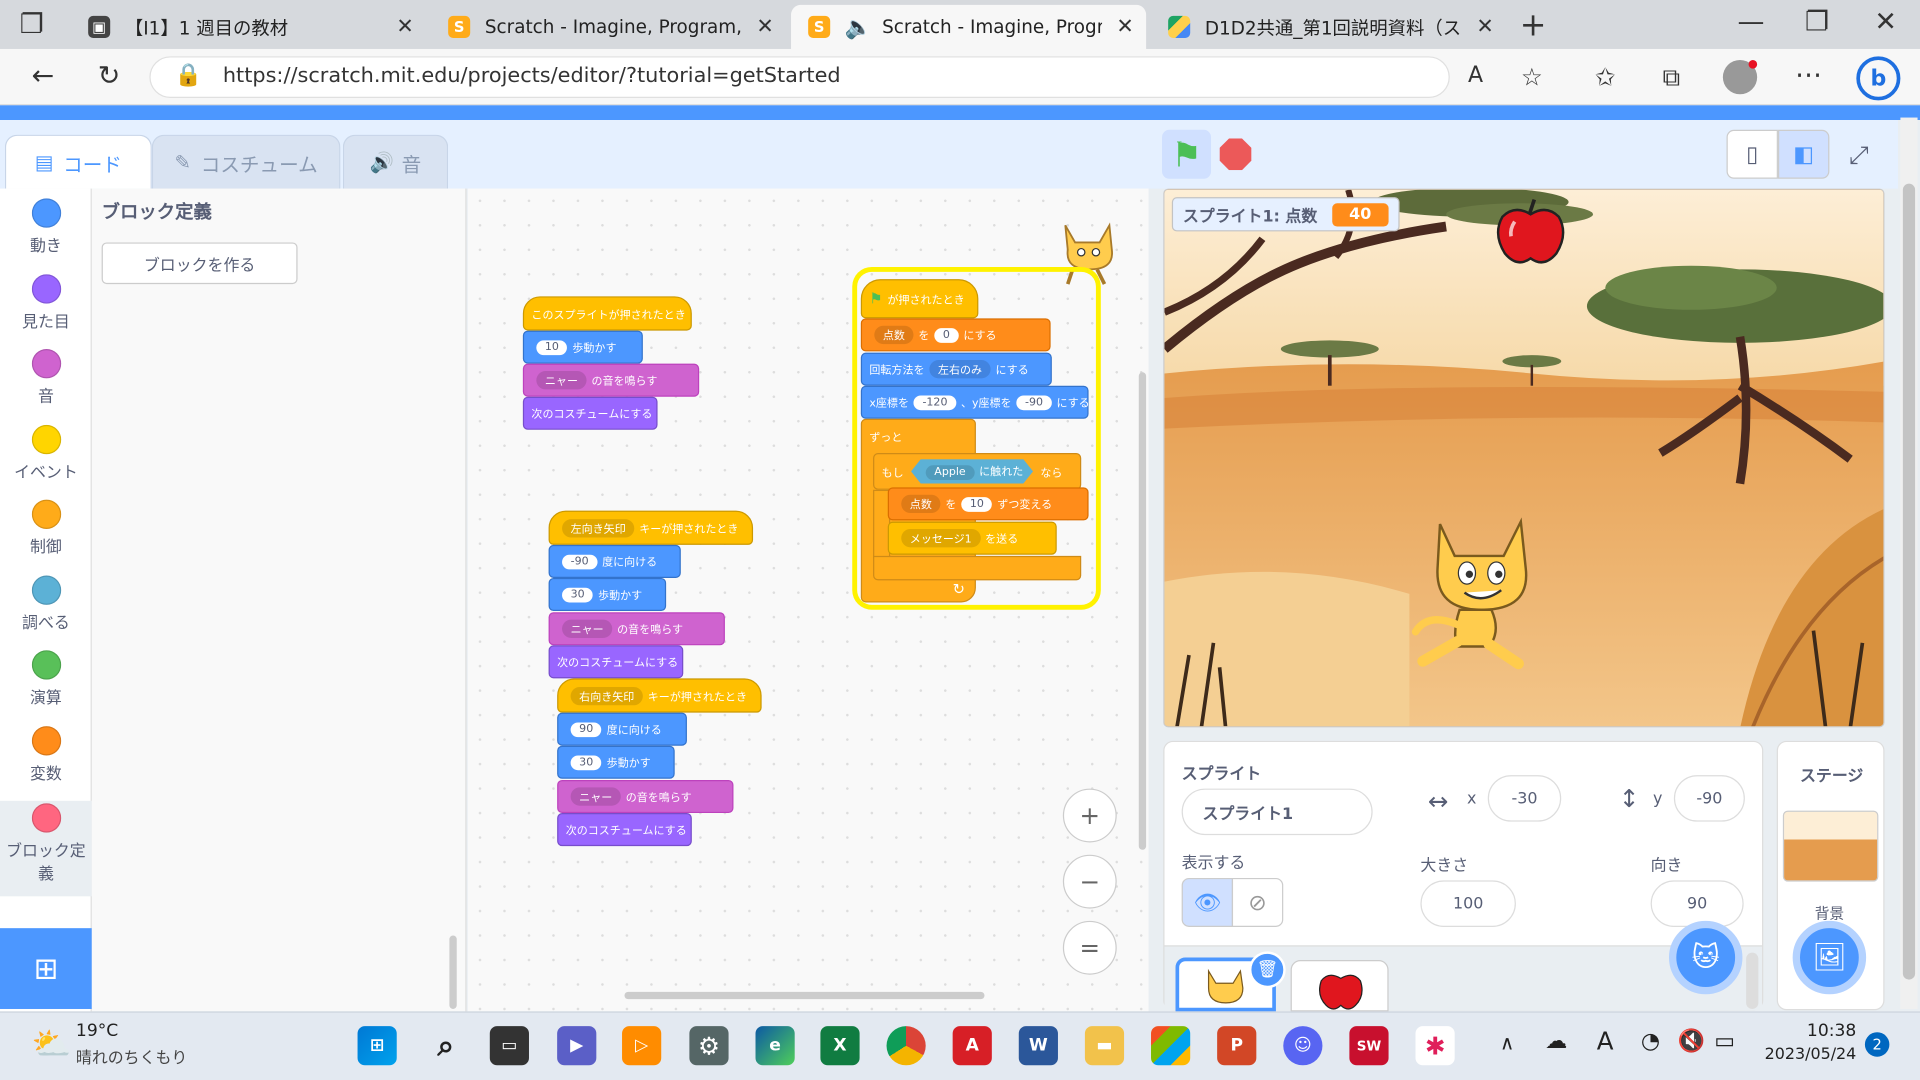  Describe the element at coordinates (1475, 75) in the screenshot. I see `read-aloud-icon: A` at that location.